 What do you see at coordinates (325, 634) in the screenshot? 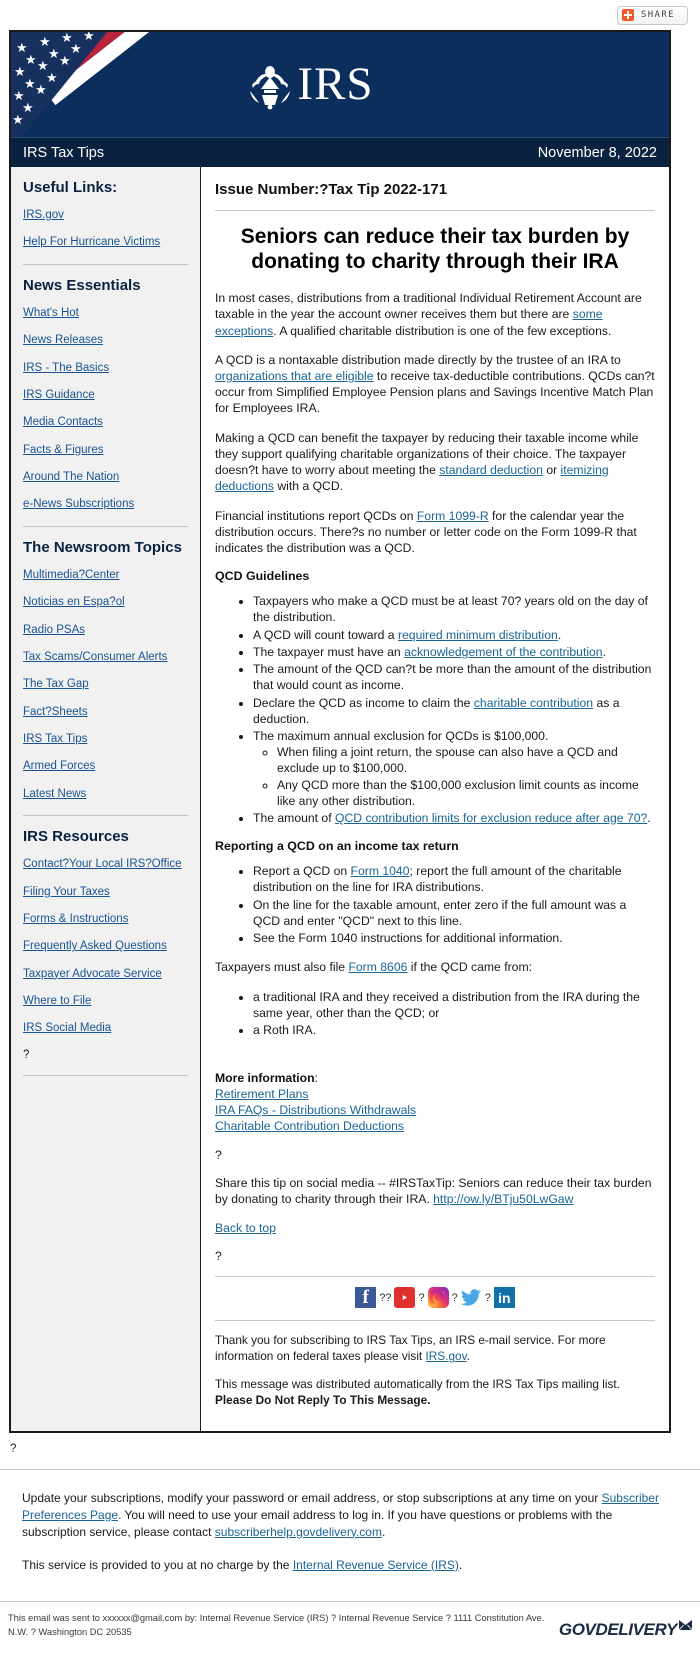
I see `g2-text-a: A QCD will count toward a` at bounding box center [325, 634].